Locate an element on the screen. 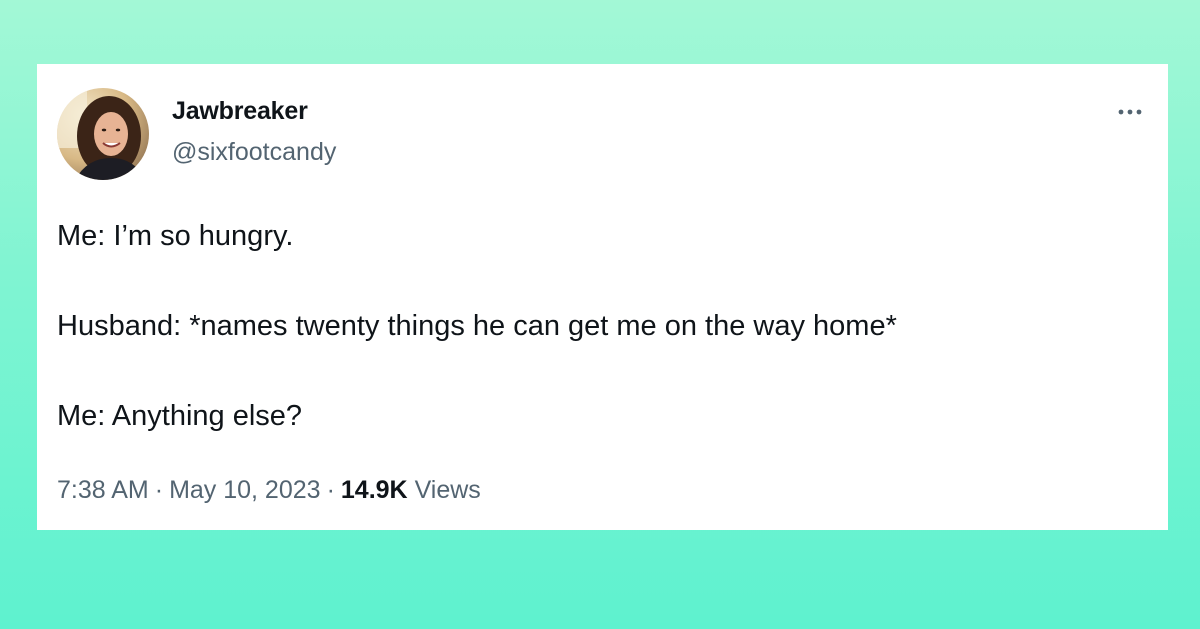  more-horizontal-icon is located at coordinates (1130, 112).